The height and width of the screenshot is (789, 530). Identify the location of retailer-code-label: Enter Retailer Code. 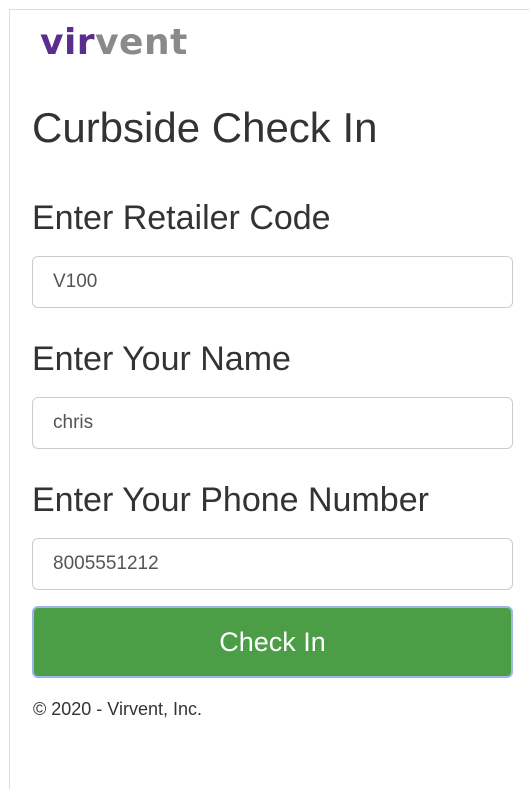
(181, 218).